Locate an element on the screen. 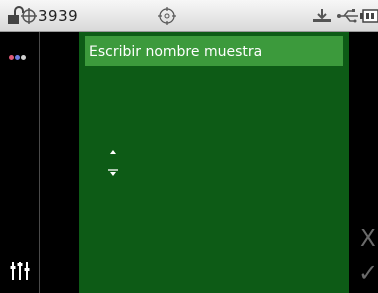 The image size is (378, 293). sliders-icon is located at coordinates (20, 271).